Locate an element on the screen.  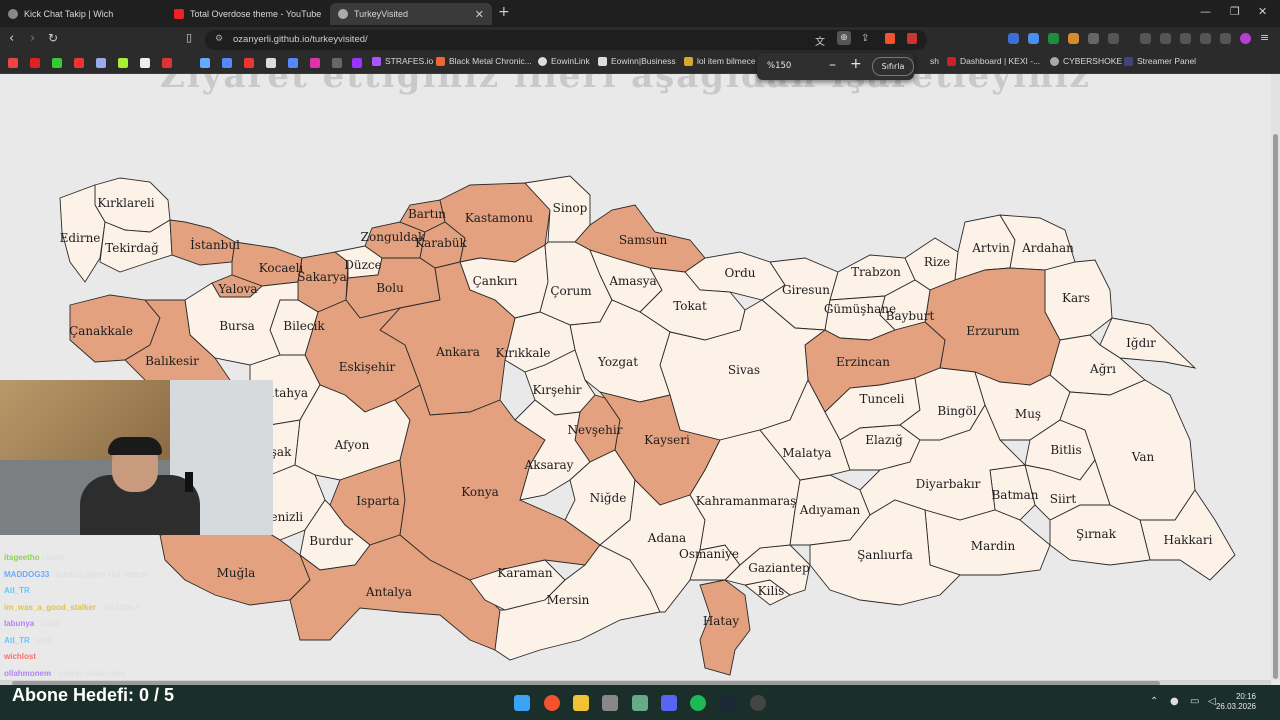
chat-username: labunya is located at coordinates (19, 623).